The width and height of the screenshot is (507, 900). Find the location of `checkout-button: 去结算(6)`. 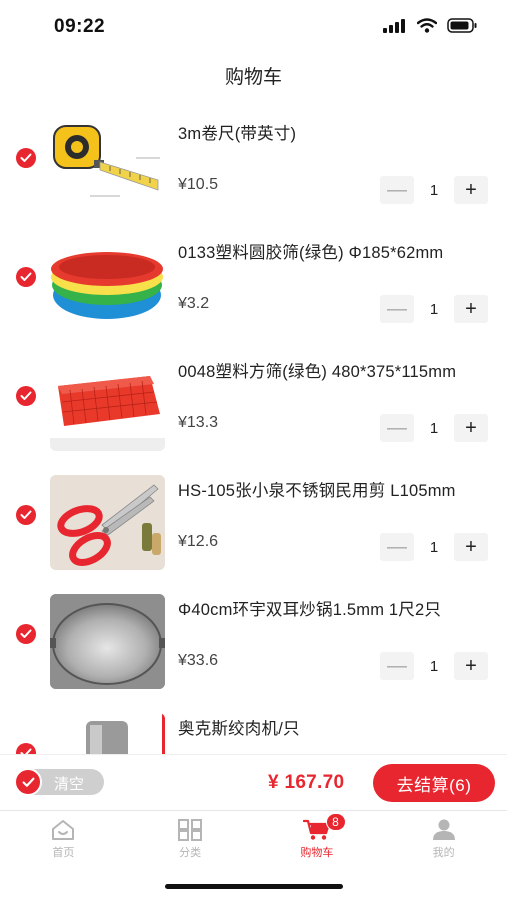

checkout-button: 去结算(6) is located at coordinates (434, 783).